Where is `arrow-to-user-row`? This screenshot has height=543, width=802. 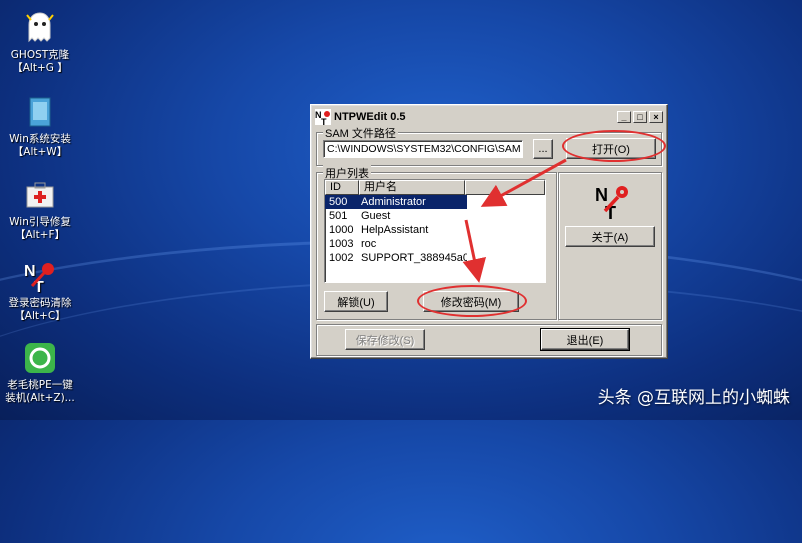
arrow-to-user-row is located at coordinates (523, 182).